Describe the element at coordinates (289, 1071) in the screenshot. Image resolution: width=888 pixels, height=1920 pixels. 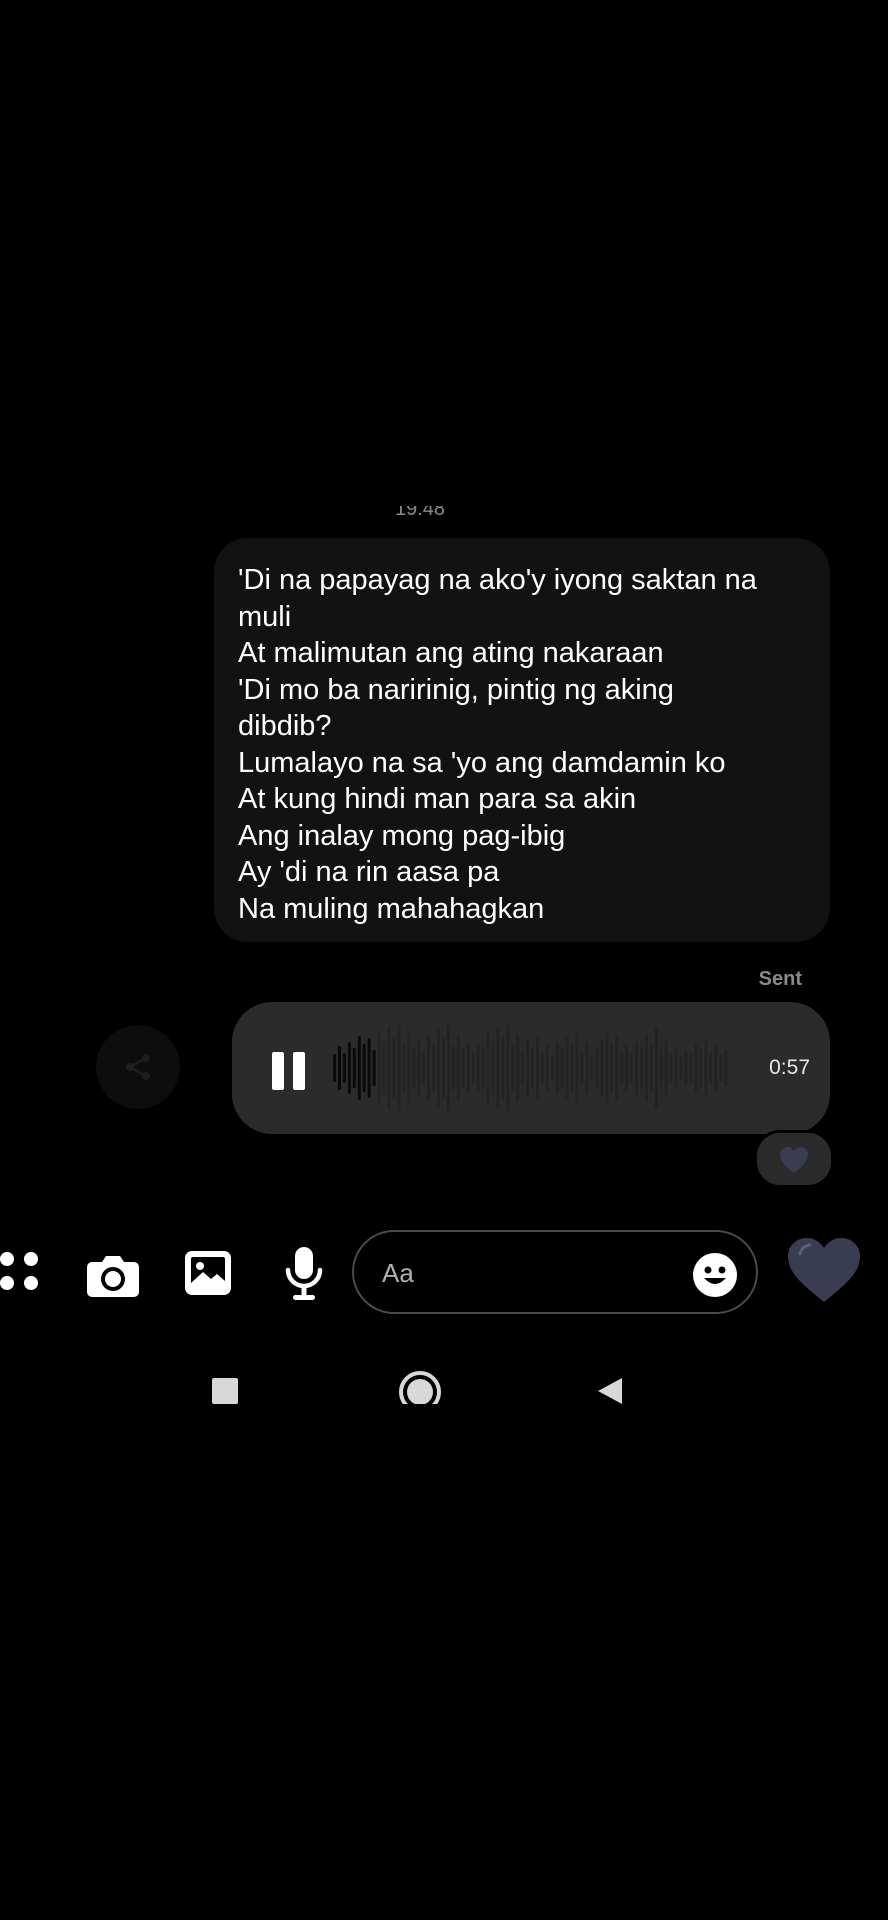
I see `pause-icon` at that location.